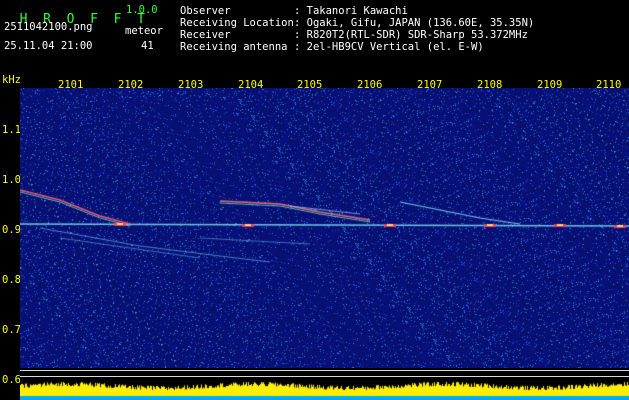 The width and height of the screenshot is (629, 400). I want to click on app-version: 1.0.0, so click(142, 10).